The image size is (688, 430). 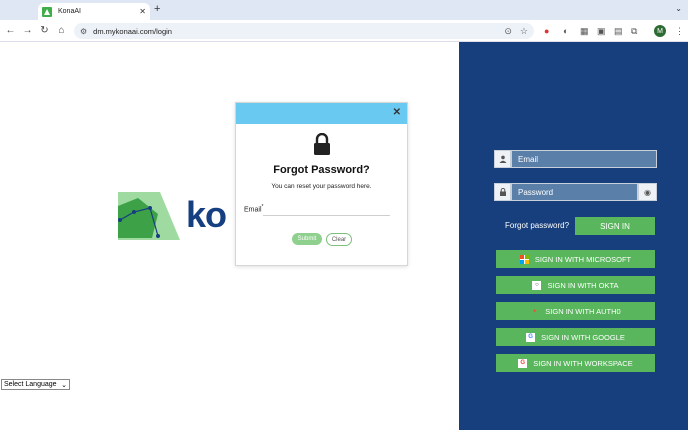 What do you see at coordinates (565, 31) in the screenshot?
I see `extension-chat-icon: ◐` at bounding box center [565, 31].